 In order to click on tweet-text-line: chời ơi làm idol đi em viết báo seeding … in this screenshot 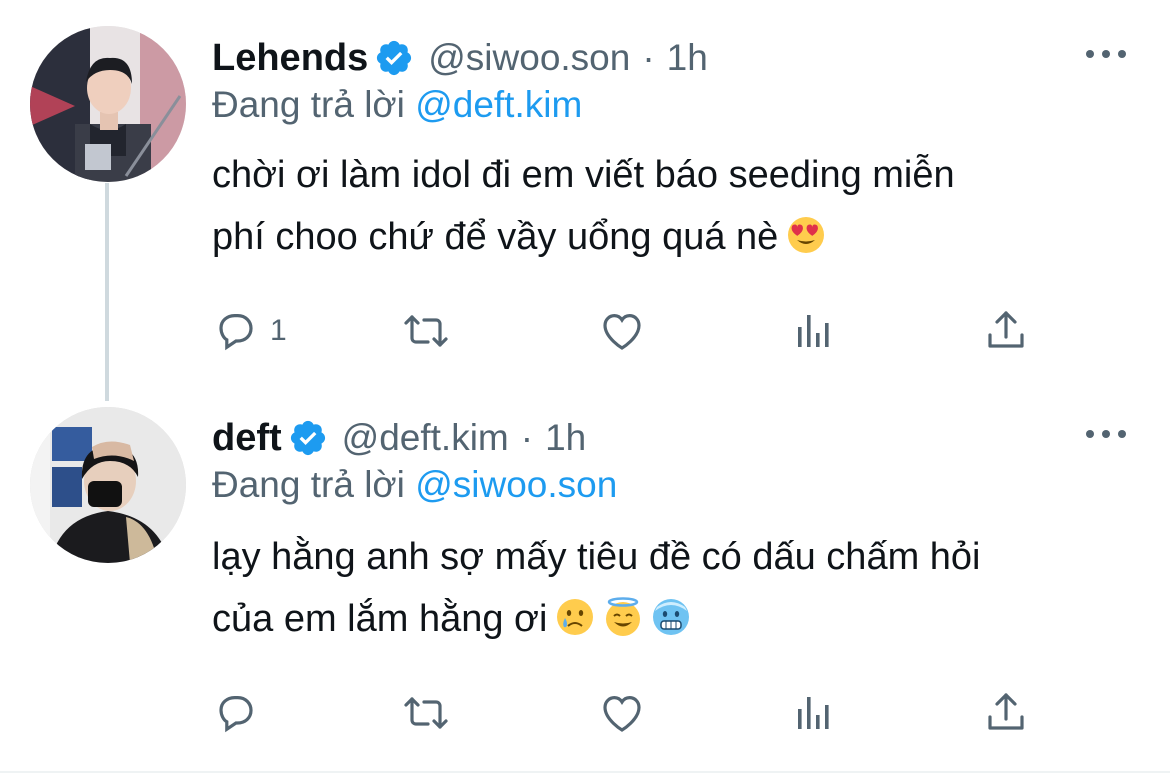, I will do `click(583, 175)`.